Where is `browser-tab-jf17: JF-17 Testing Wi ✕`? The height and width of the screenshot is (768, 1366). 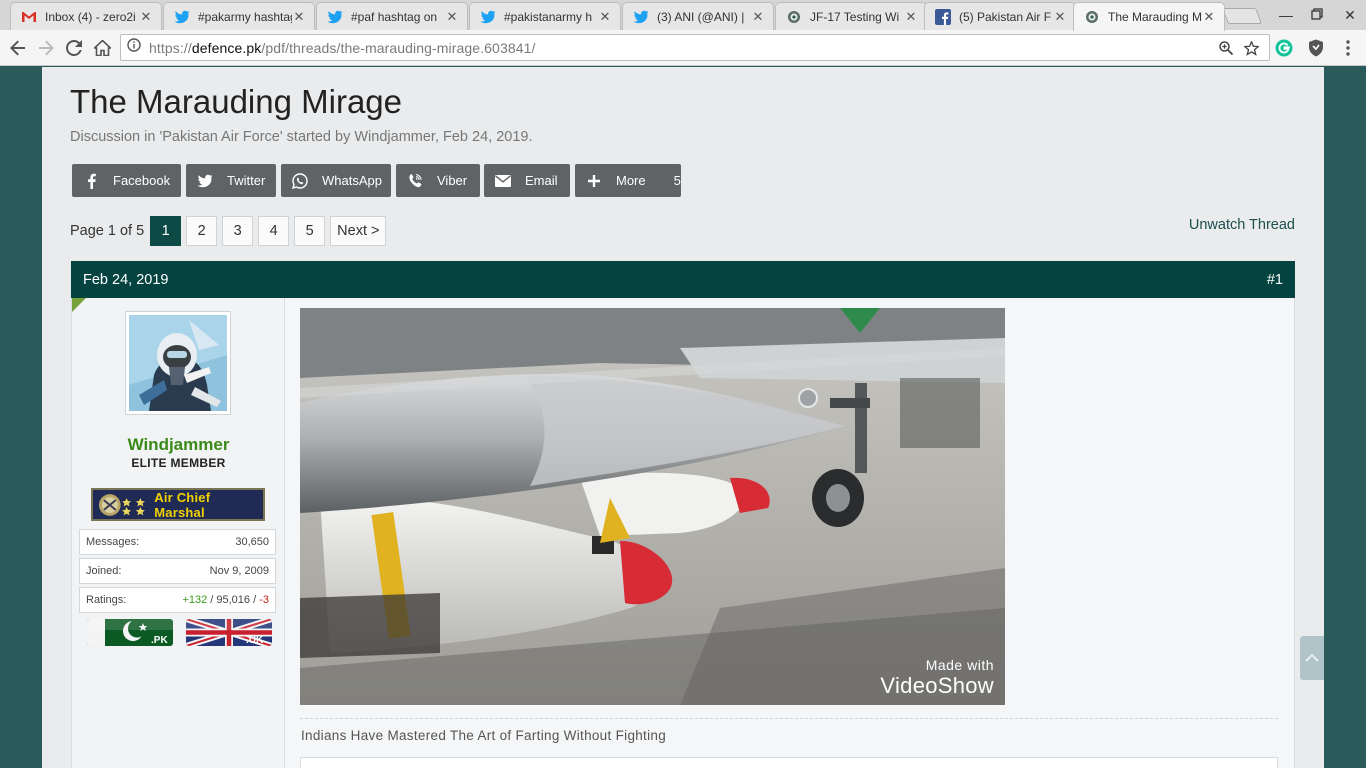 browser-tab-jf17: JF-17 Testing Wi ✕ is located at coordinates (851, 16).